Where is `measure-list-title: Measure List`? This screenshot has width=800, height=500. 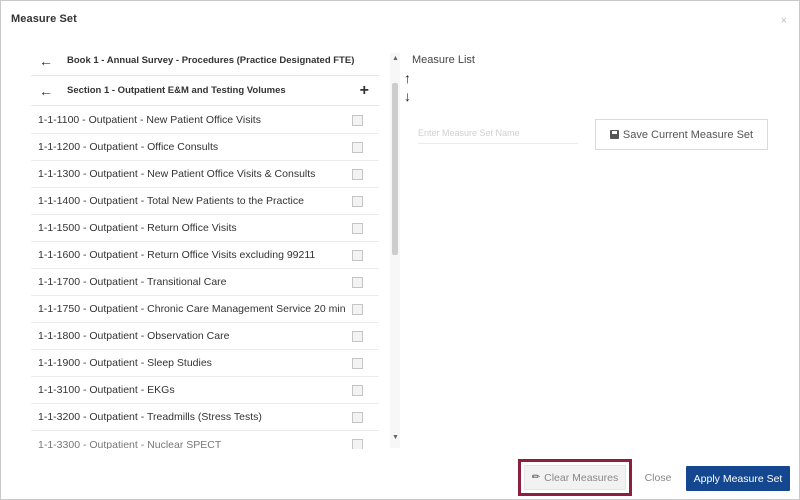 measure-list-title: Measure List is located at coordinates (443, 60).